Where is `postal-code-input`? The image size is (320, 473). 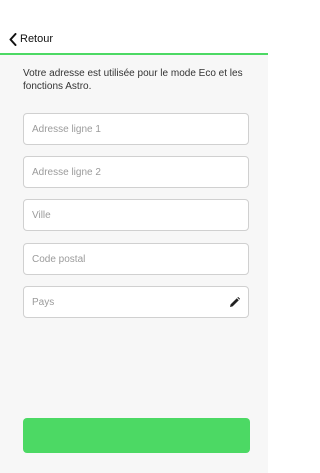 postal-code-input is located at coordinates (136, 259).